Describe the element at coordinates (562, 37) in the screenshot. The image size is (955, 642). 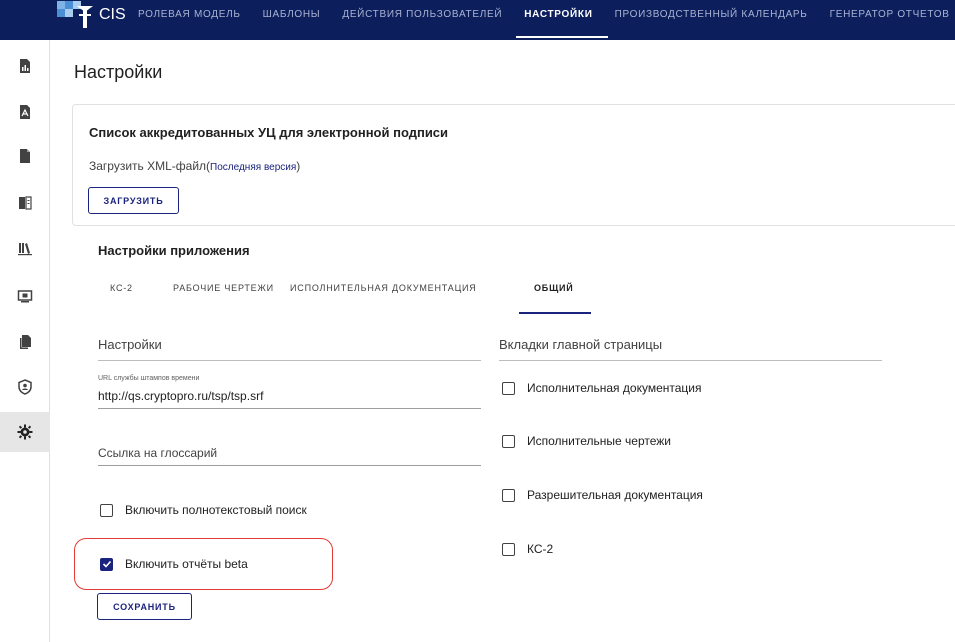
I see `nav-active-indicator` at that location.